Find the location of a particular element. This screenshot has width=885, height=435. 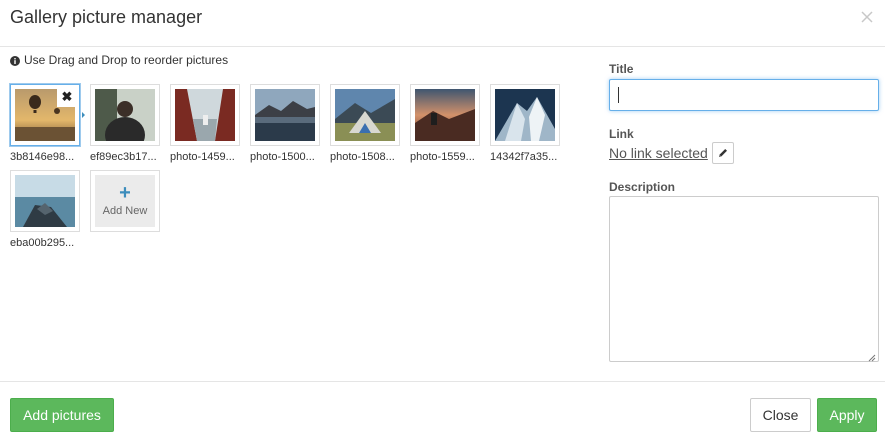

picture-thumb: ✖ is located at coordinates (45, 115).